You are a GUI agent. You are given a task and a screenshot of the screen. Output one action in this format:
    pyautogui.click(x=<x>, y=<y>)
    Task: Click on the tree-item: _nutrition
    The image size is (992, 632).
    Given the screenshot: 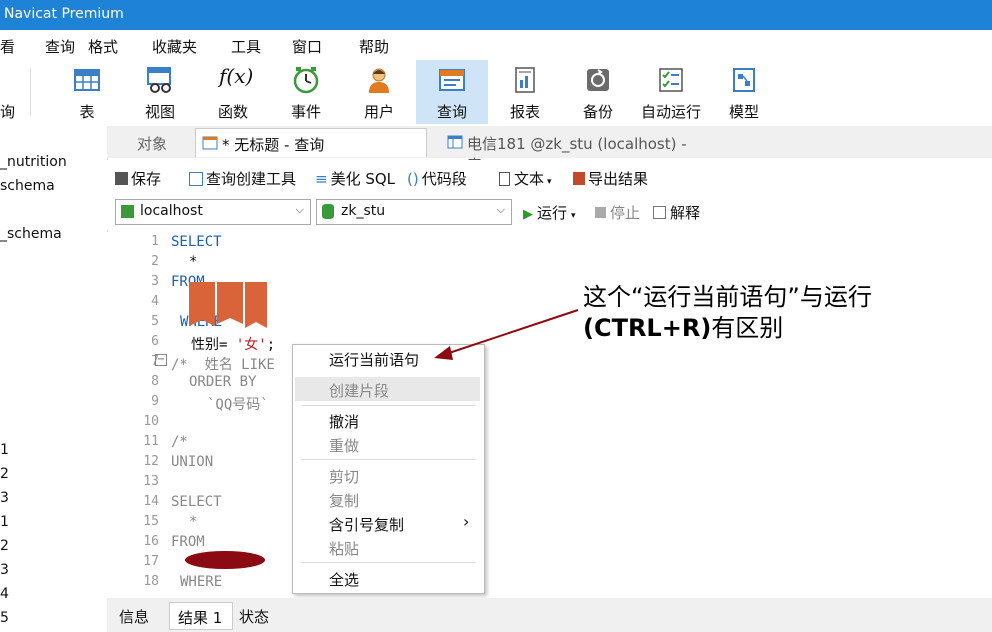 What is the action you would take?
    pyautogui.click(x=33, y=162)
    